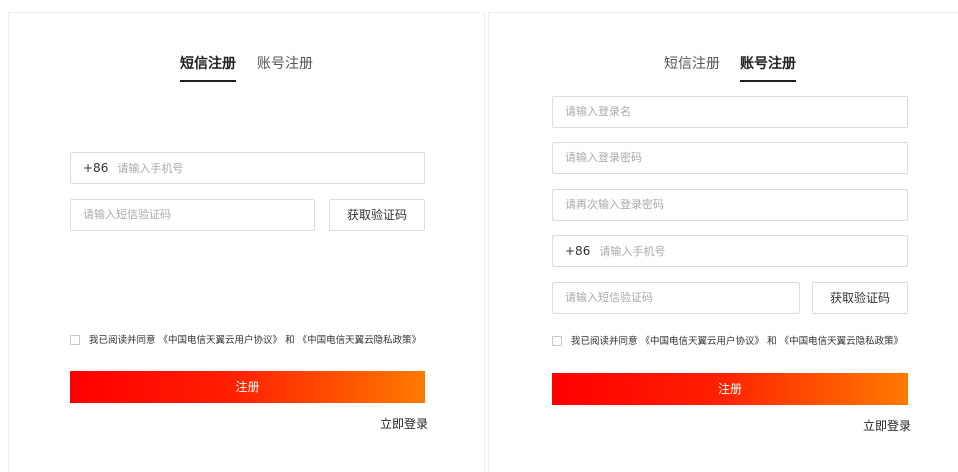 This screenshot has width=958, height=472. What do you see at coordinates (730, 158) in the screenshot?
I see `password-field: 请输入登录密码` at bounding box center [730, 158].